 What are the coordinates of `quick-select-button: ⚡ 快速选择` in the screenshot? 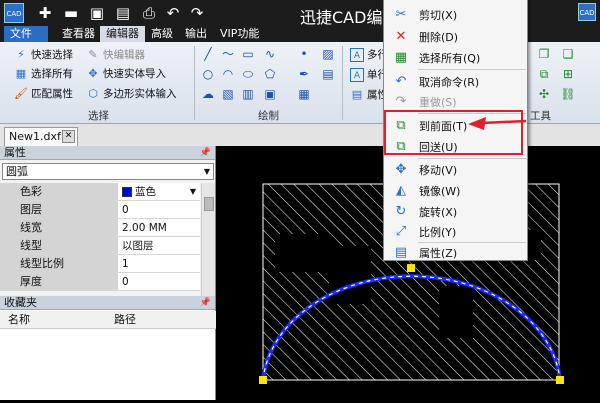 It's located at (43, 55).